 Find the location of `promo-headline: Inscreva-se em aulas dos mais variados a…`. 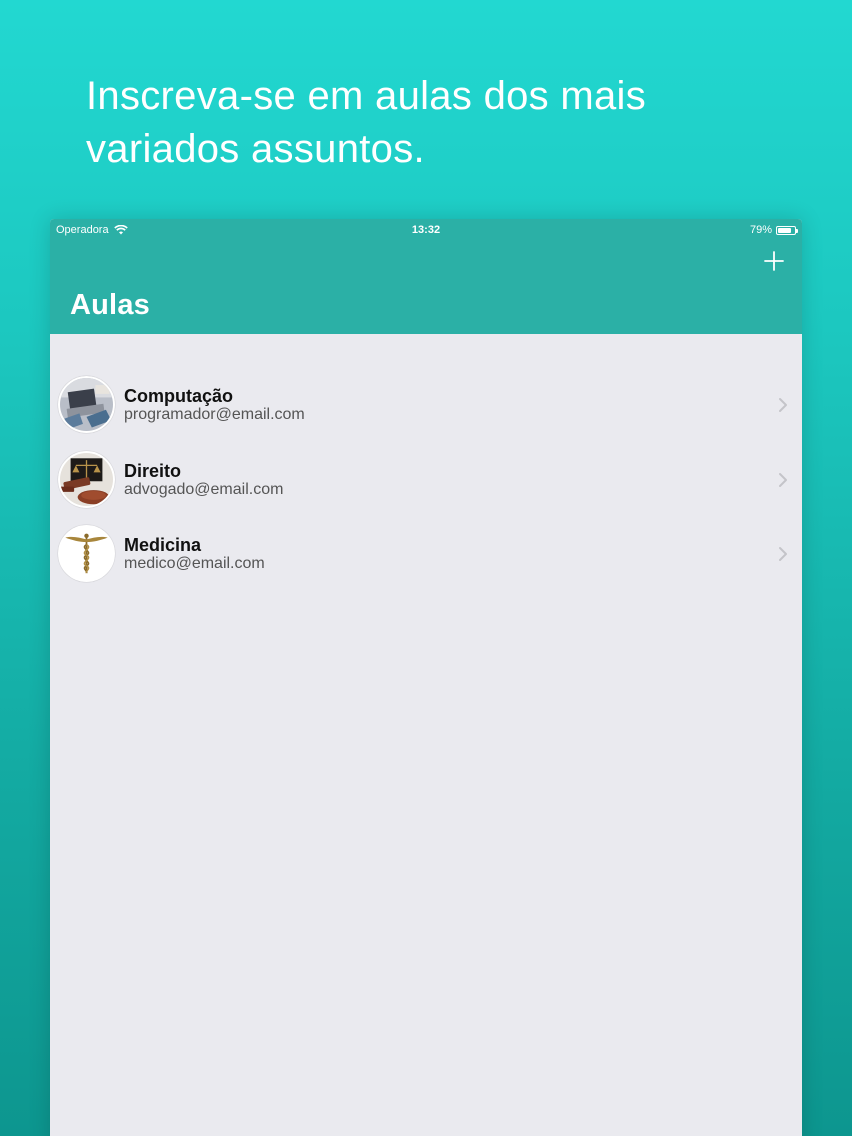

promo-headline: Inscreva-se em aulas dos mais variados a… is located at coordinates (436, 123).